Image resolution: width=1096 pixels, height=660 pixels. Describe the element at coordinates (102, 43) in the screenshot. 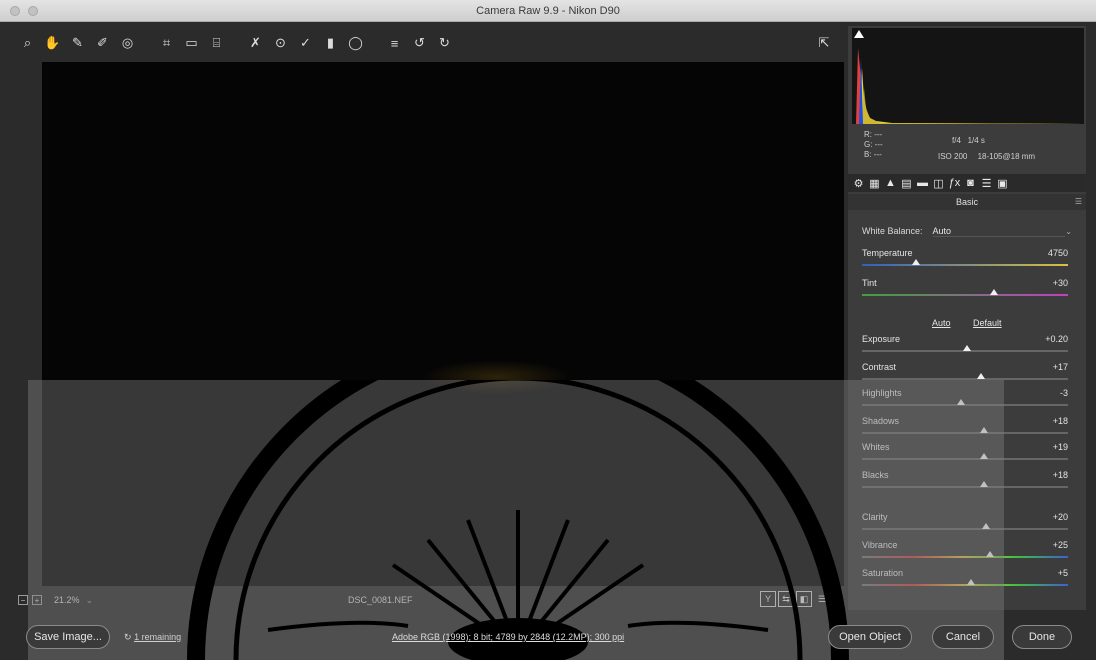

I see `color-sampler-icon: ✐` at that location.